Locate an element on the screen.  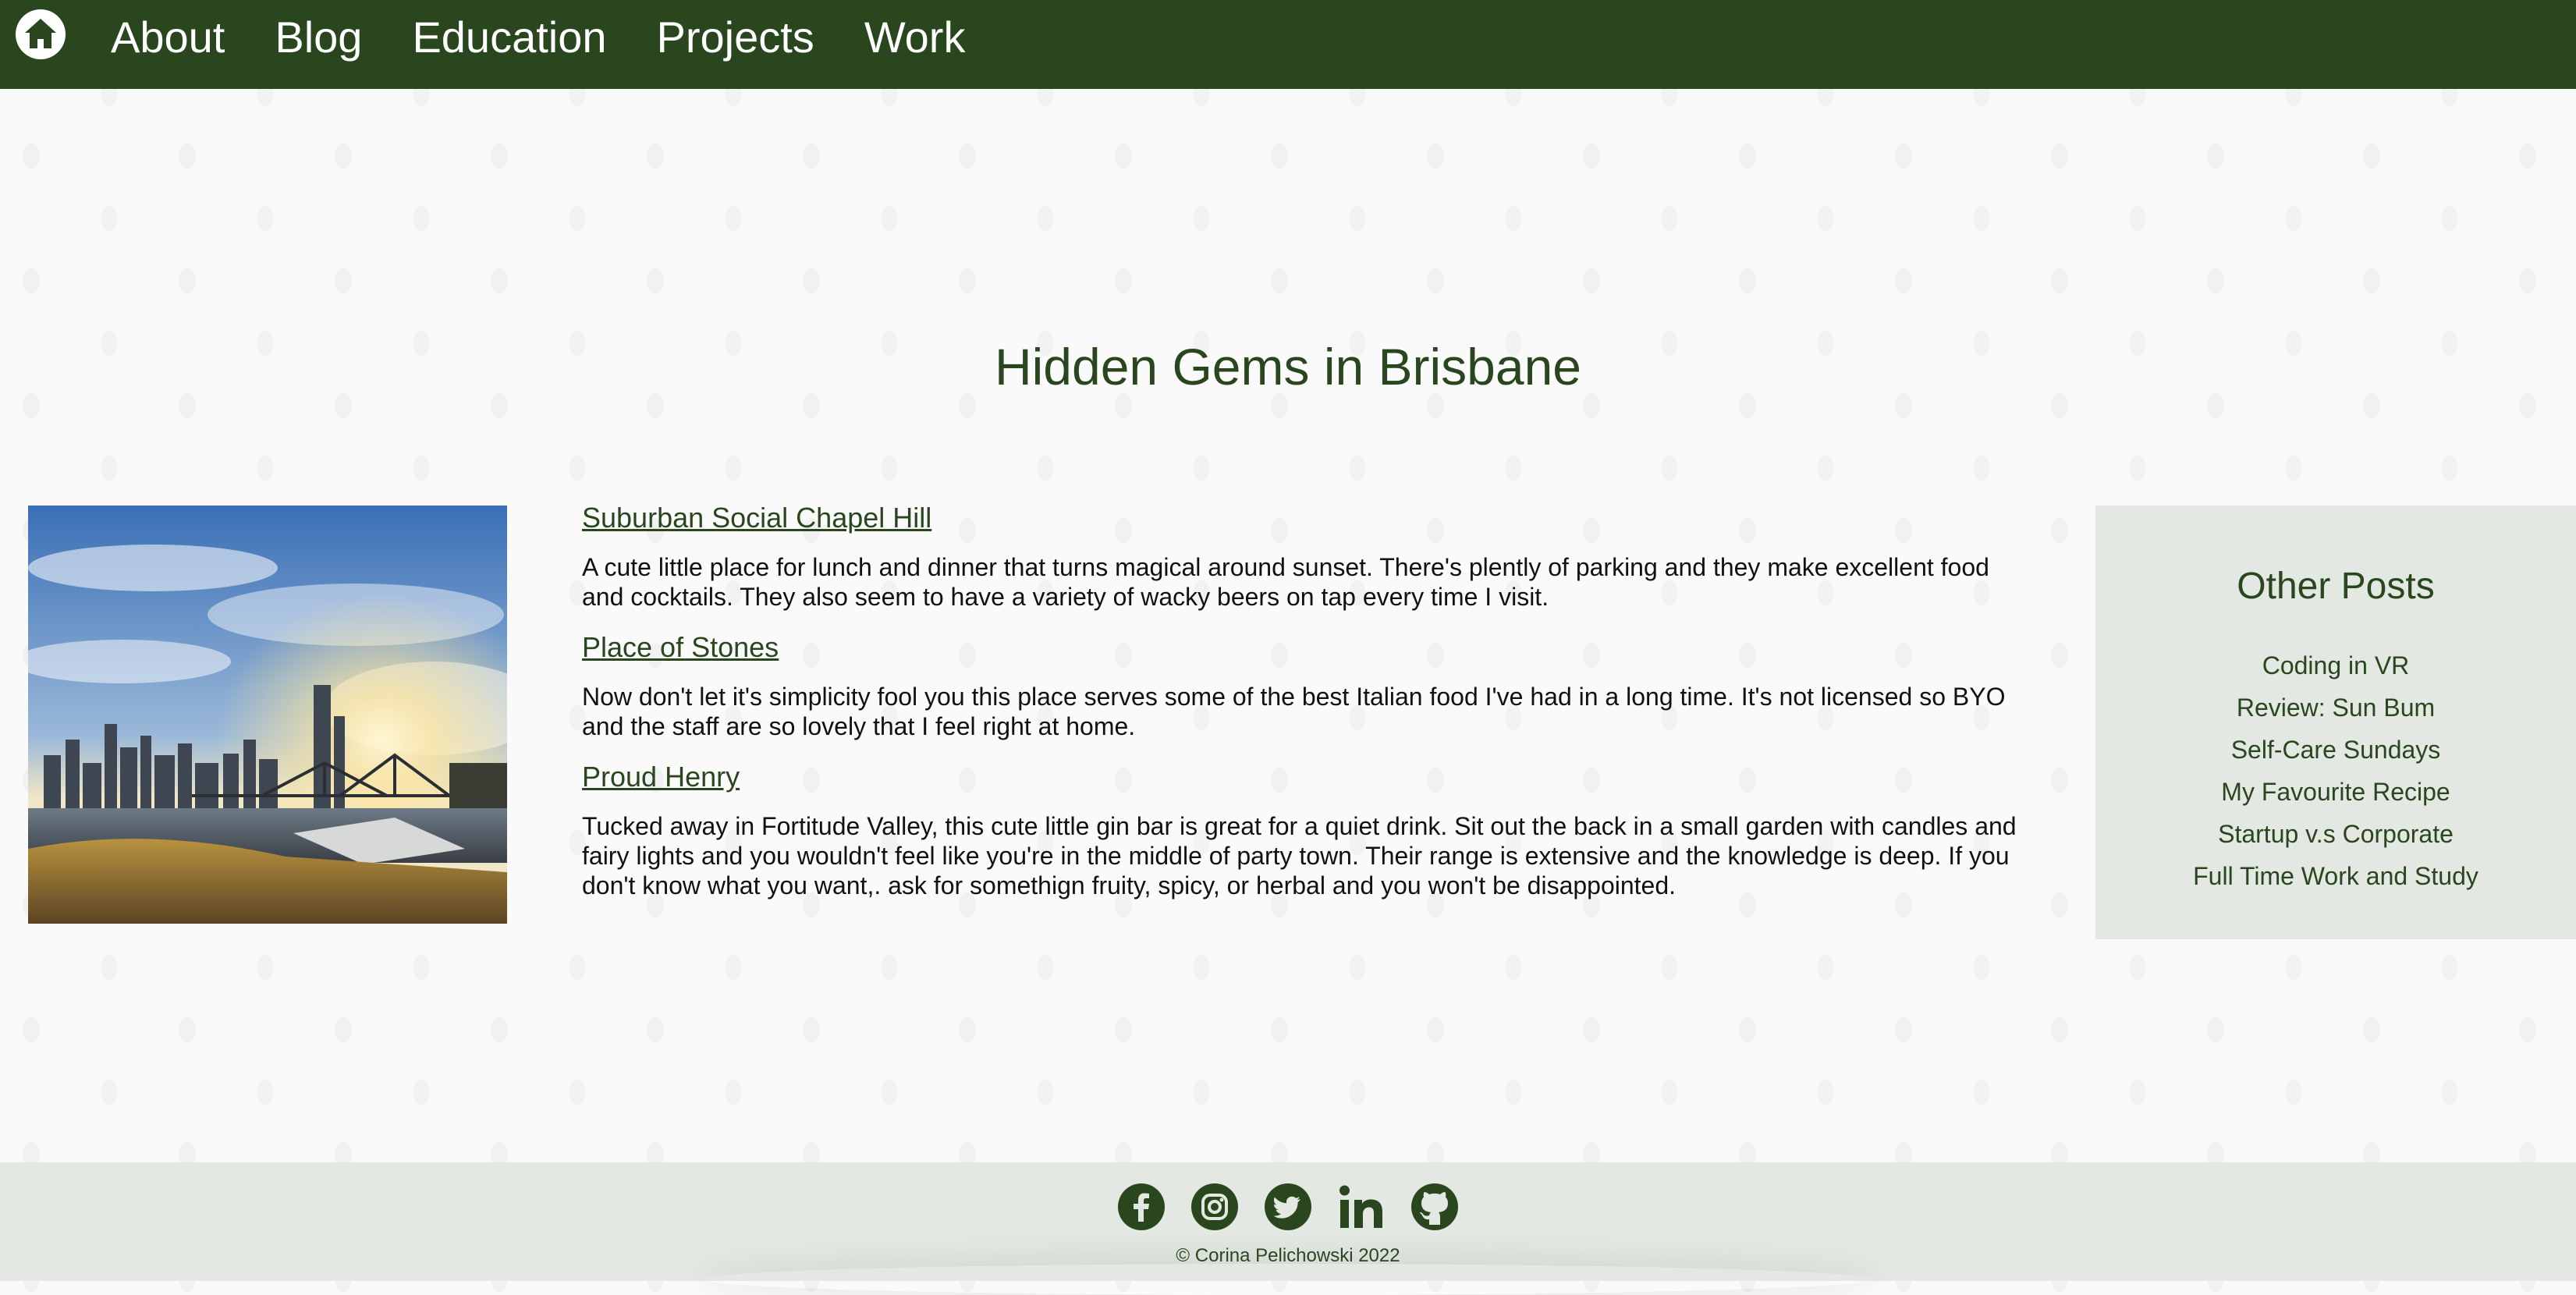
page-title: Hidden Gems in Brisbane is located at coordinates (1288, 367).